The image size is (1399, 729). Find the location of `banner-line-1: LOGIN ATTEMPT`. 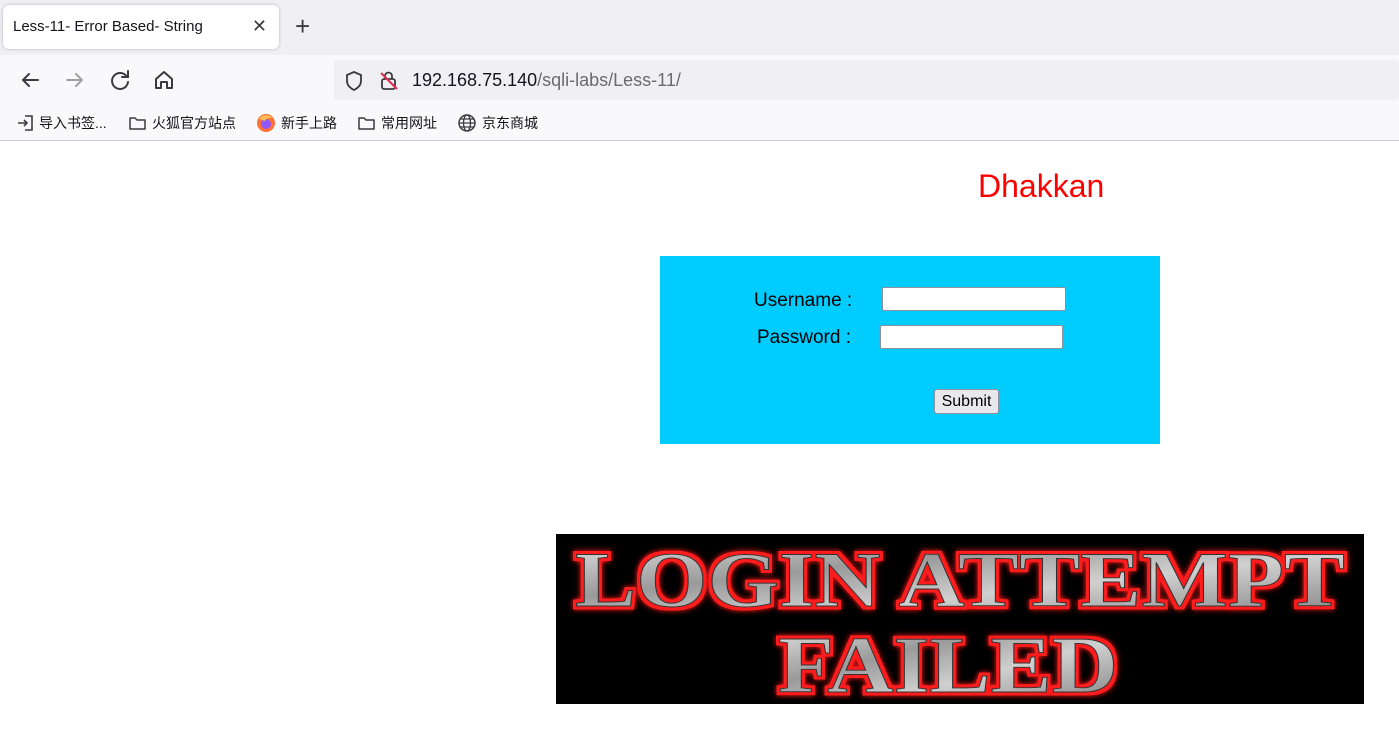

banner-line-1: LOGIN ATTEMPT is located at coordinates (960, 579).